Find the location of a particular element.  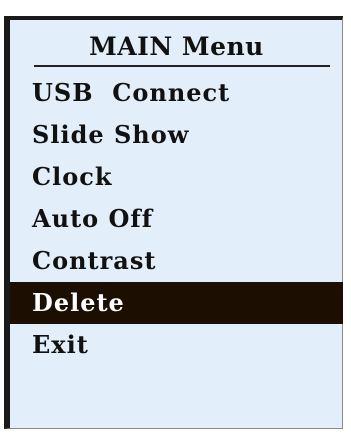

menu-item-auto-off: Auto Off is located at coordinates (176, 219).